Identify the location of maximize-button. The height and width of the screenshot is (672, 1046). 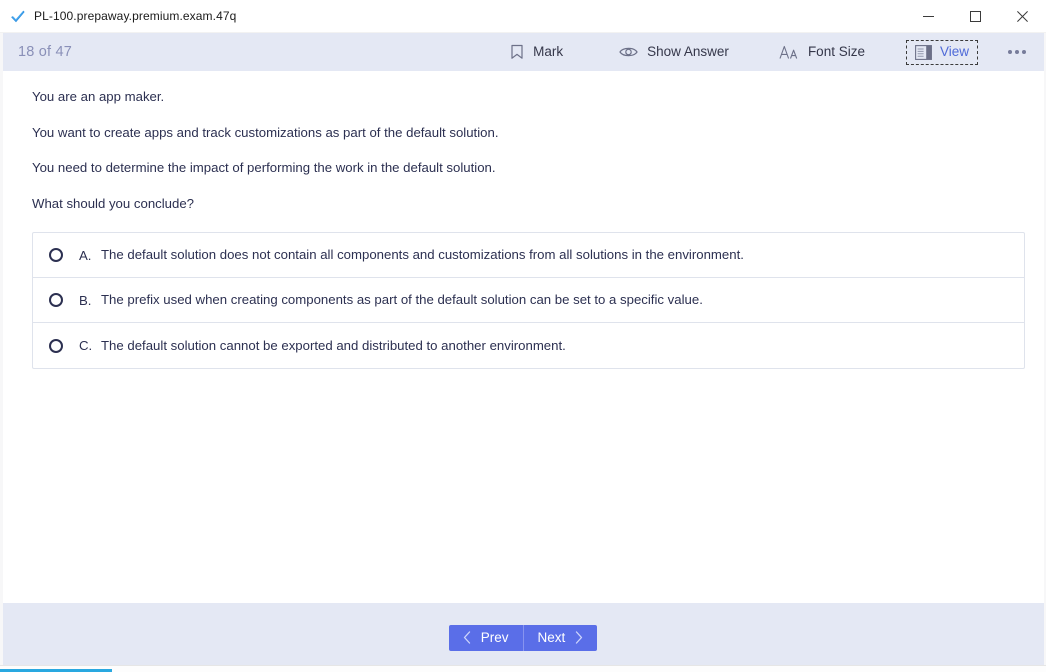
(975, 16).